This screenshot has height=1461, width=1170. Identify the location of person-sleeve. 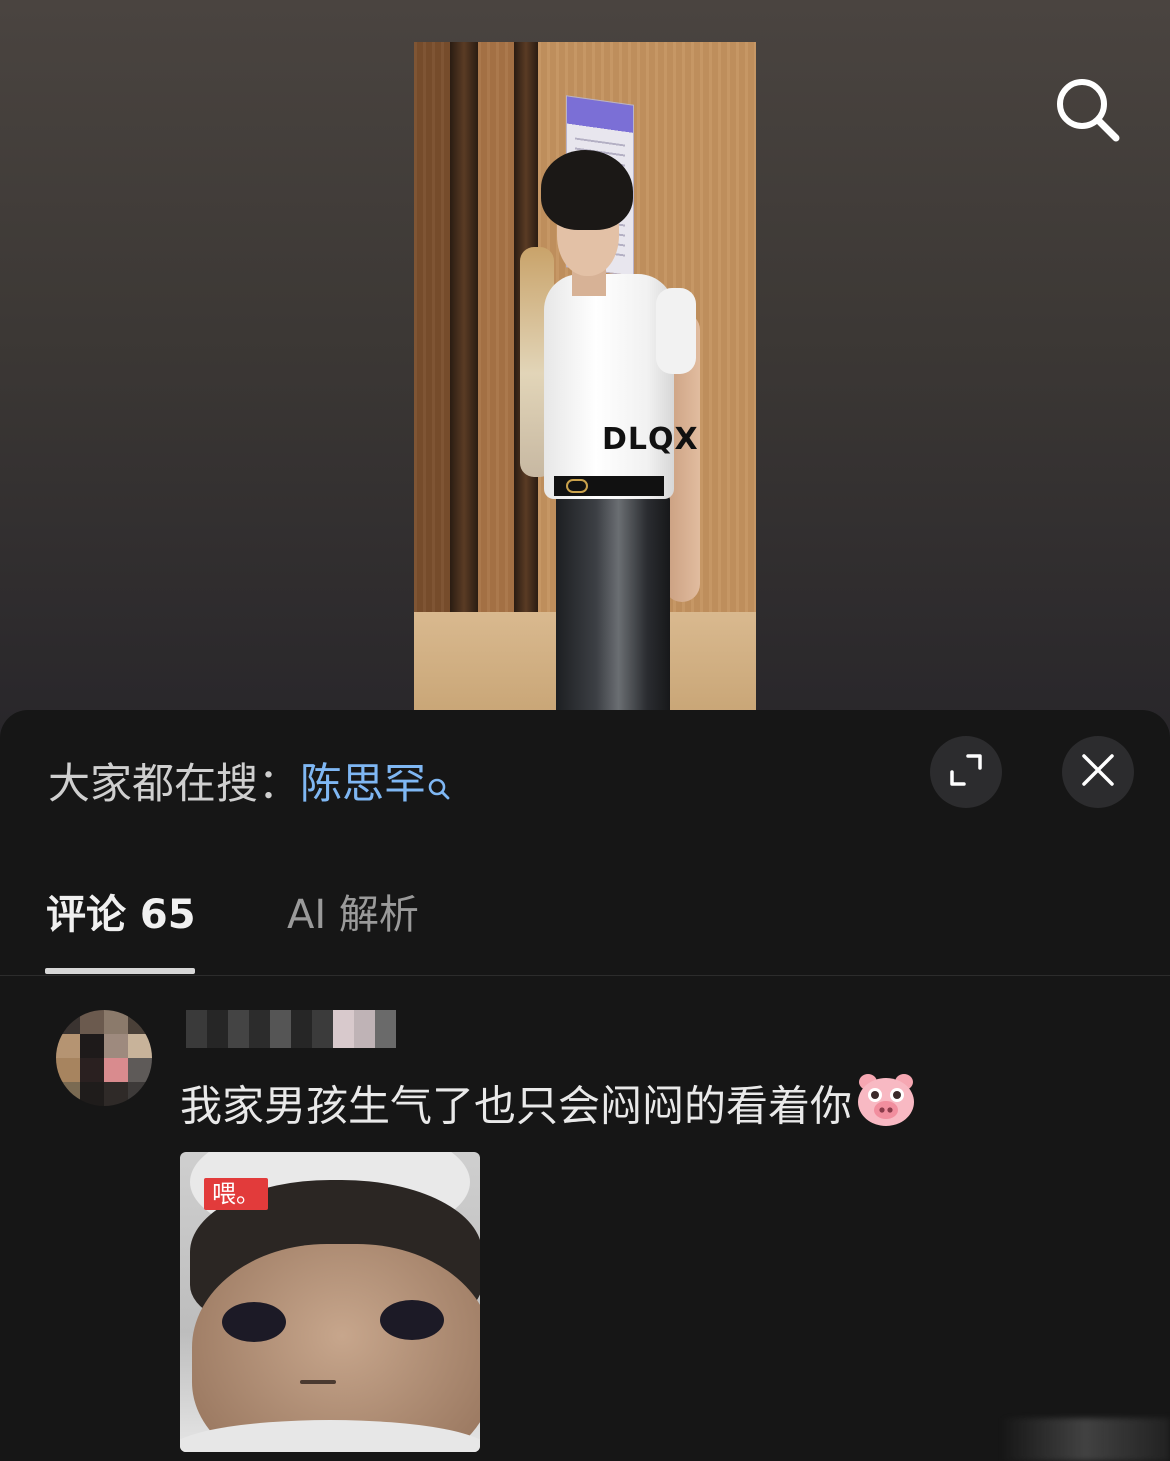
(676, 331).